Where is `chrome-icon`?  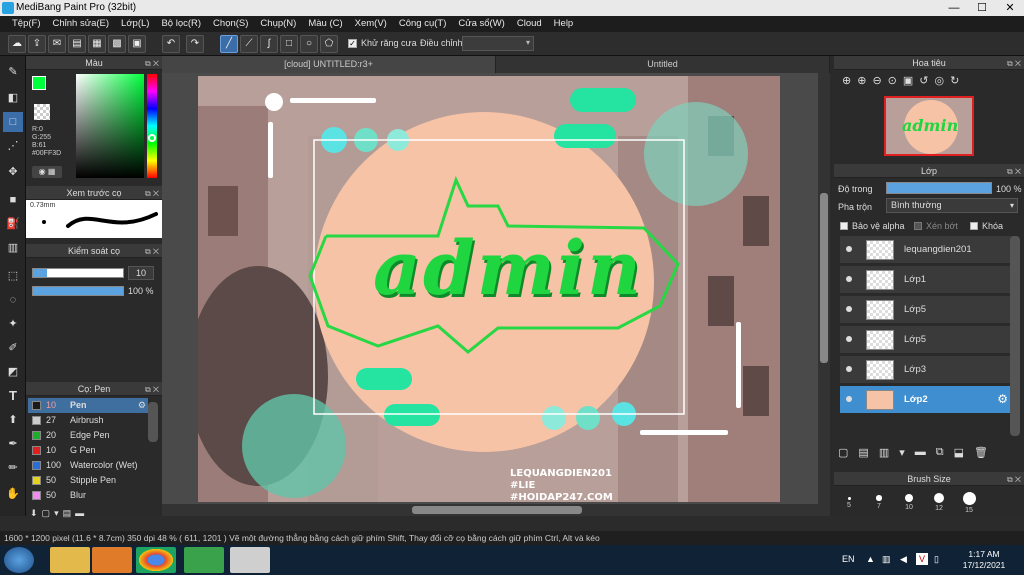
chrome-icon is located at coordinates (156, 560).